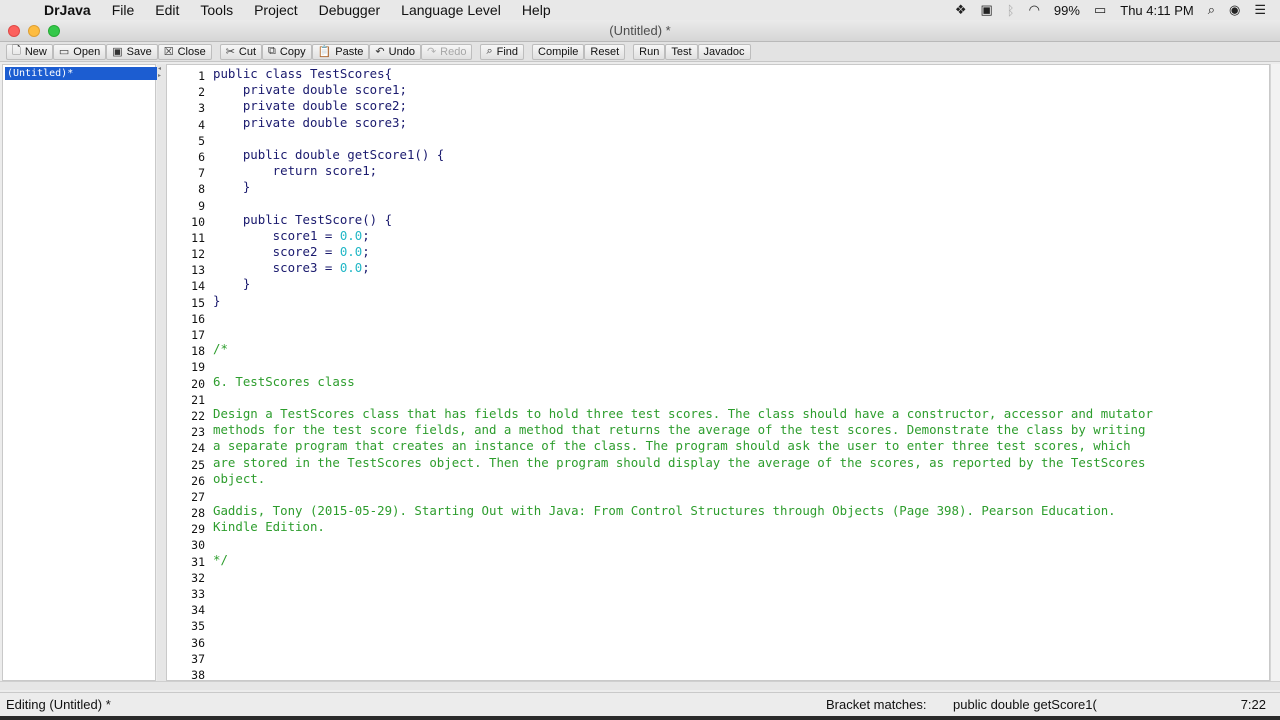  What do you see at coordinates (683, 382) in the screenshot?
I see `code-line: 6. TestScores class` at bounding box center [683, 382].